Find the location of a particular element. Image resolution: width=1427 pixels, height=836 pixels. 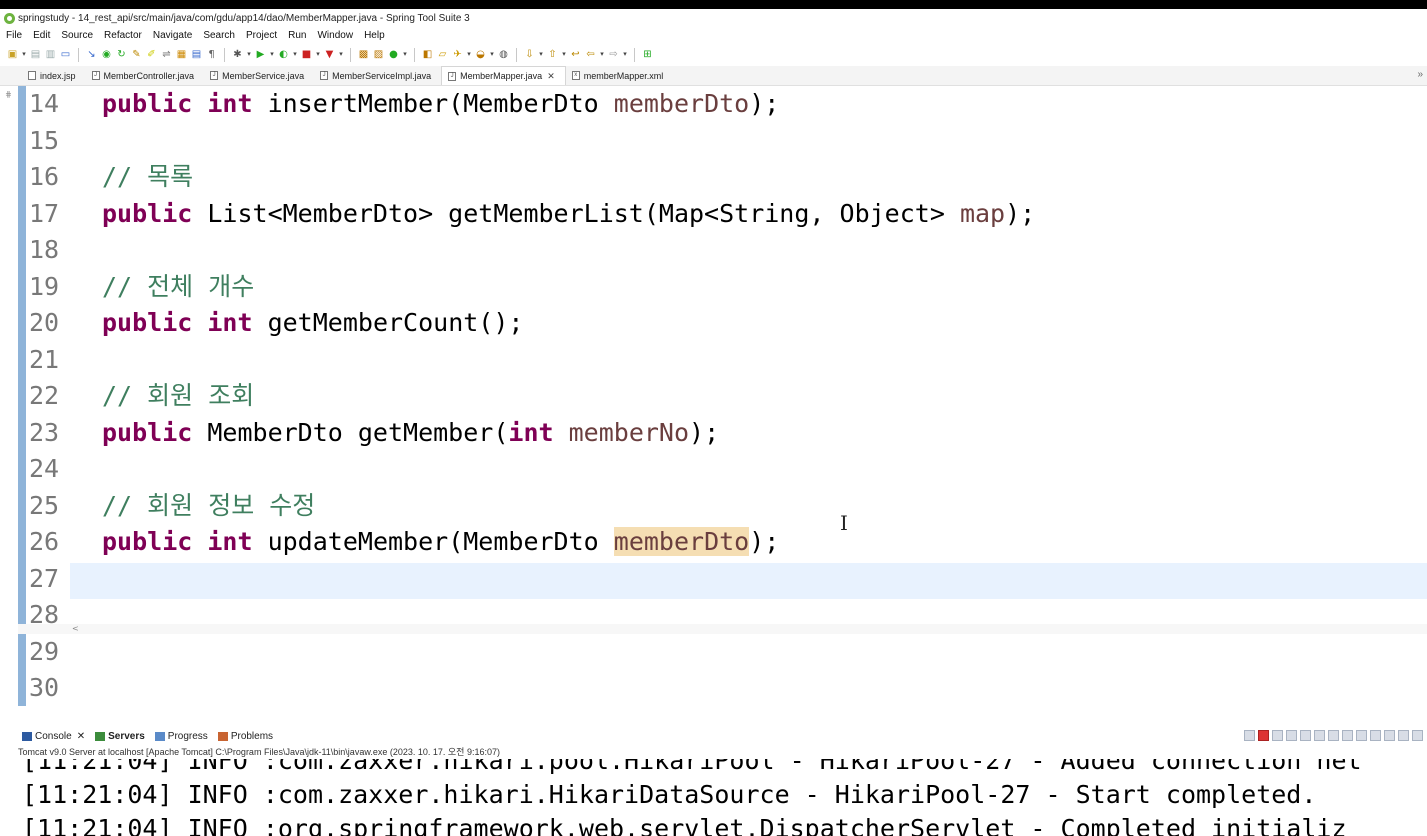

menu-item-file: File is located at coordinates (14, 35).